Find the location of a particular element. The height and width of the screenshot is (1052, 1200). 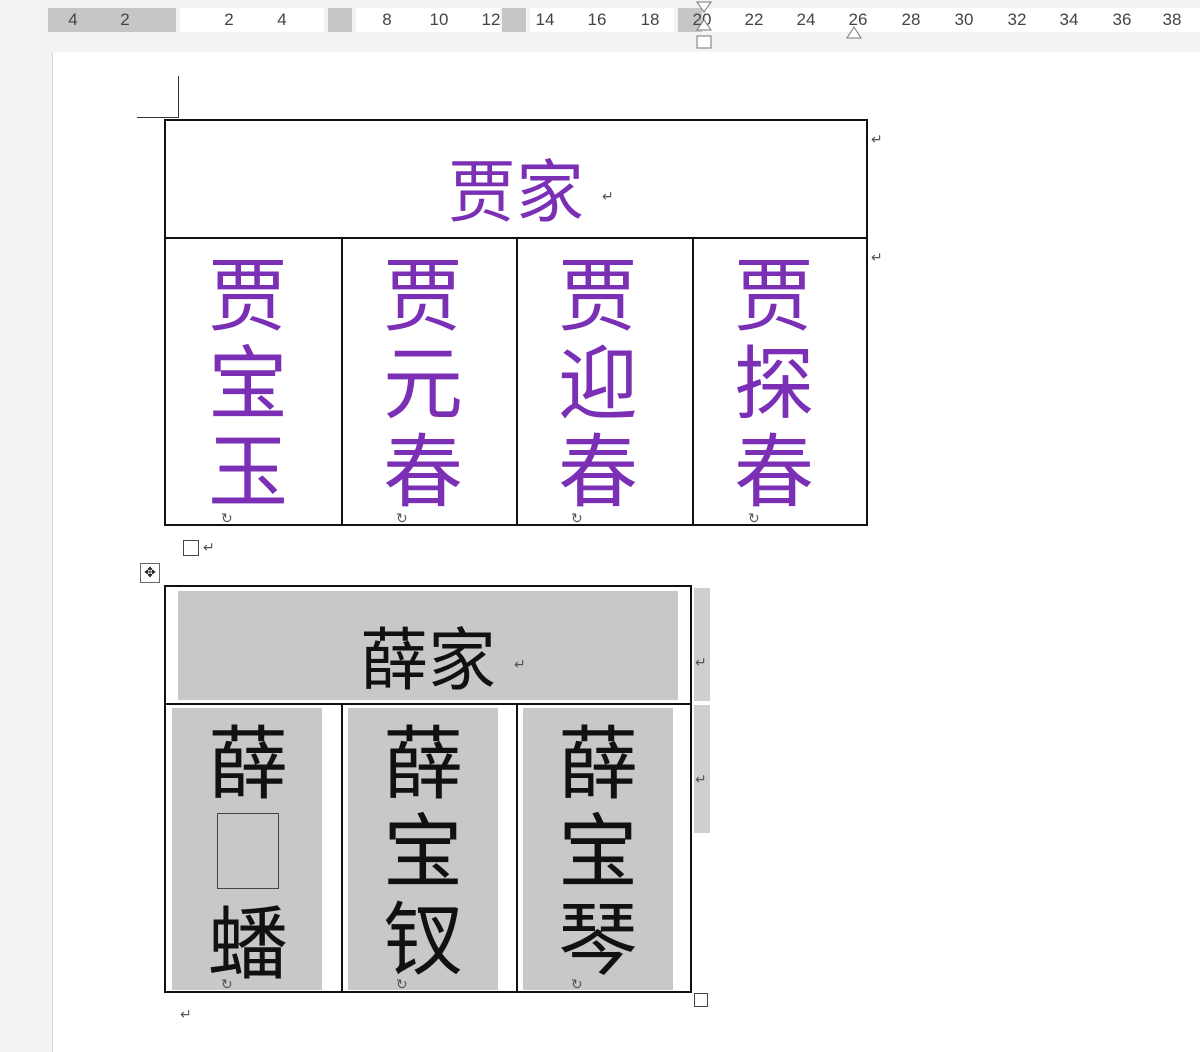

xue-name-cell: 薛 宝 钗 is located at coordinates (423, 853).